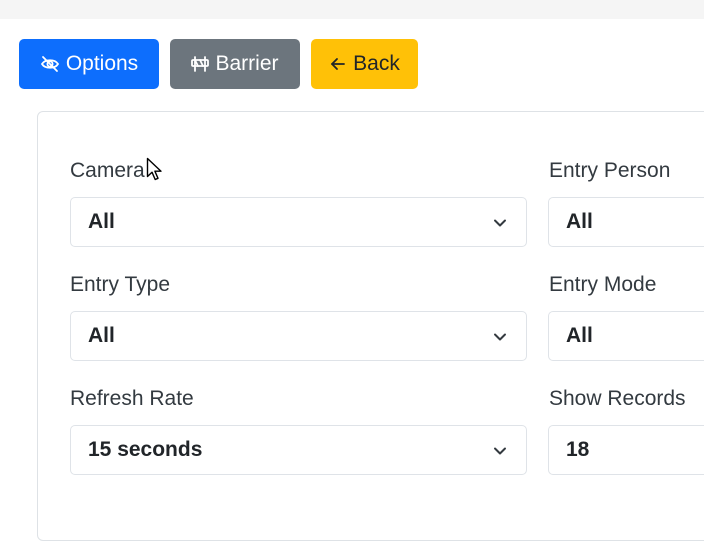  I want to click on entry-person-select-value: All, so click(579, 221).